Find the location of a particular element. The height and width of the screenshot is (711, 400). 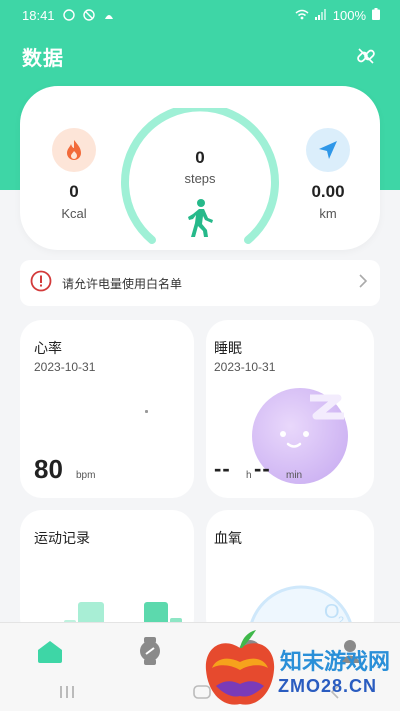

sleep-hours-value: -- is located at coordinates (222, 468).